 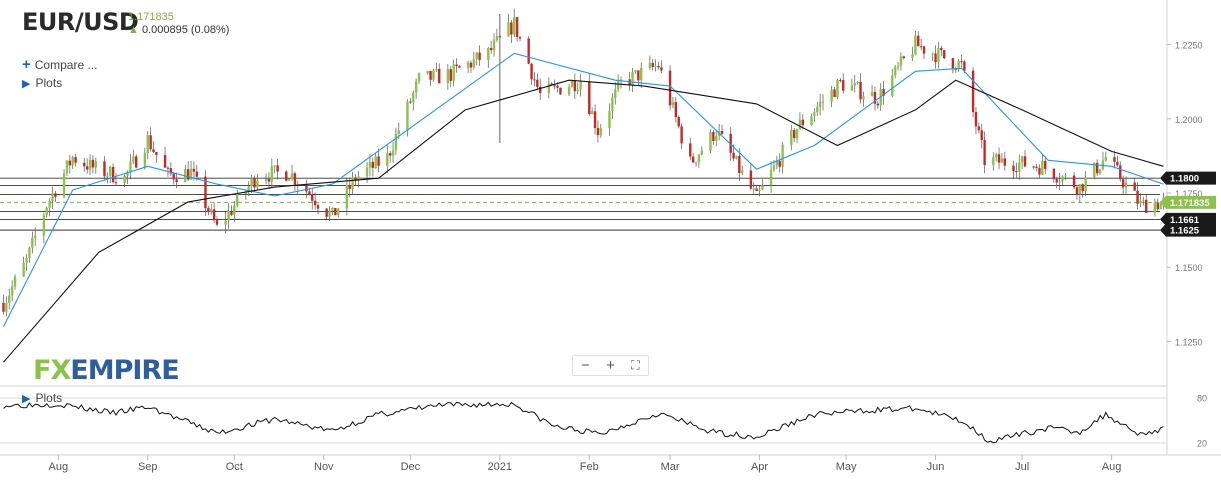 What do you see at coordinates (42, 398) in the screenshot?
I see `sub-plots-menu: ▶ Plots` at bounding box center [42, 398].